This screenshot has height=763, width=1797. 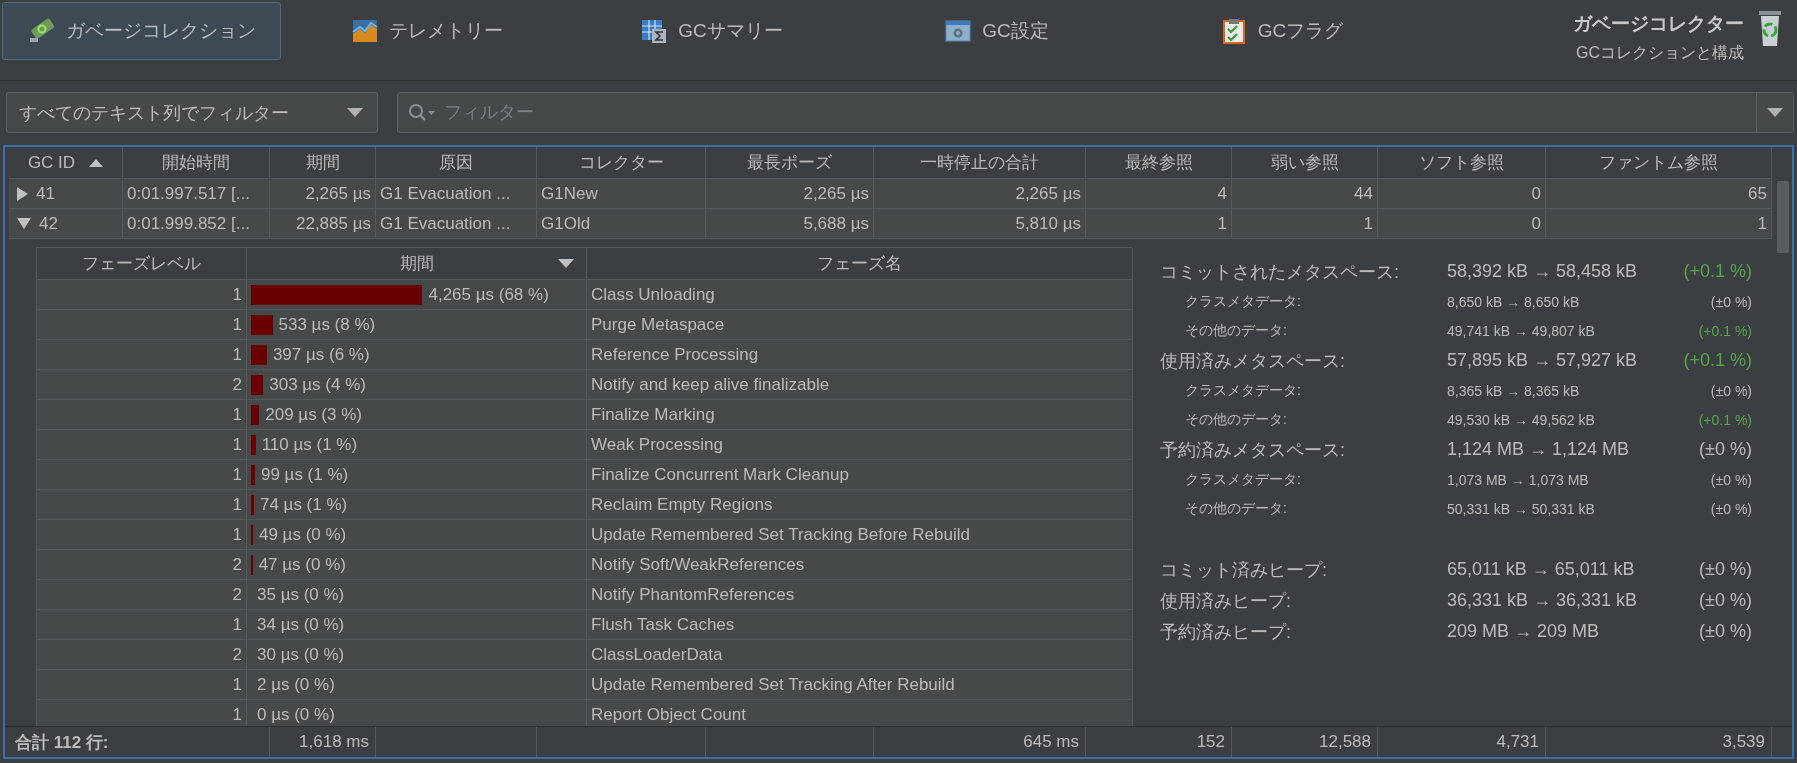 What do you see at coordinates (142, 264) in the screenshot?
I see `column-header: フェーズレベル` at bounding box center [142, 264].